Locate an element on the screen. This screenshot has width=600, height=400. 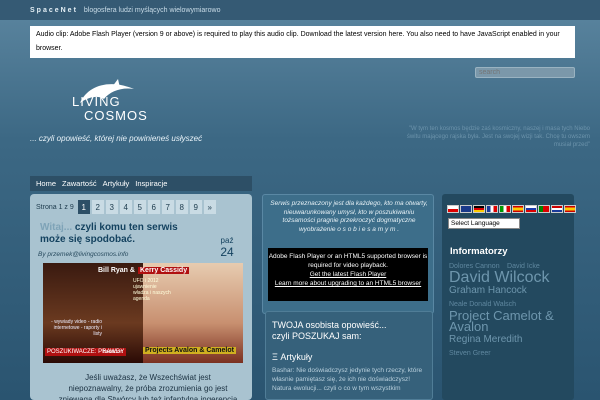
flag-es-icon is located at coordinates (518, 209).